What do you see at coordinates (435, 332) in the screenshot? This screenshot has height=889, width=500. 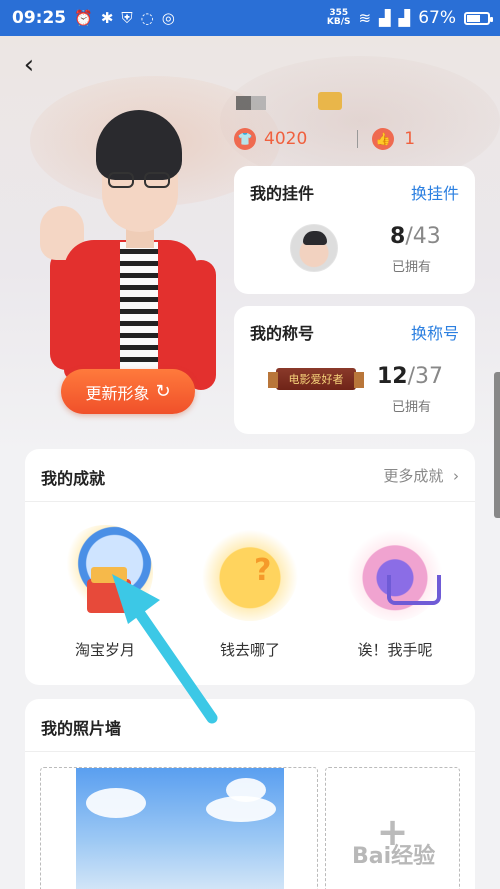 I see `change-title-link: 换称号` at bounding box center [435, 332].